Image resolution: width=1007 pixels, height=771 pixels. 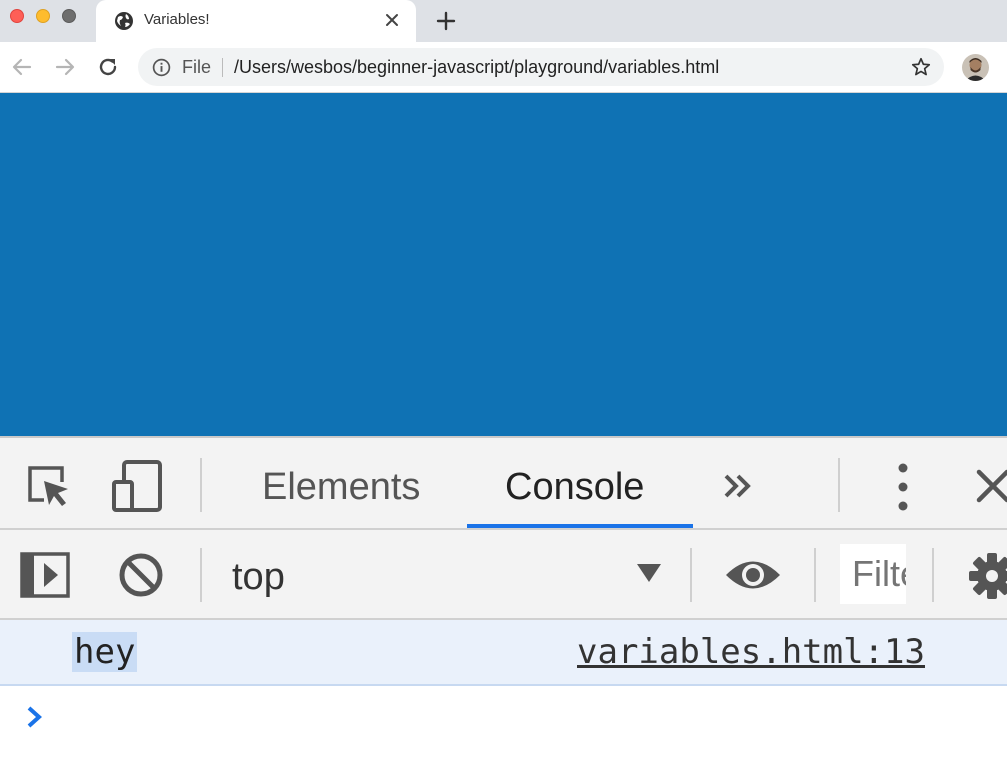 I want to click on context-selector: top, so click(x=258, y=577).